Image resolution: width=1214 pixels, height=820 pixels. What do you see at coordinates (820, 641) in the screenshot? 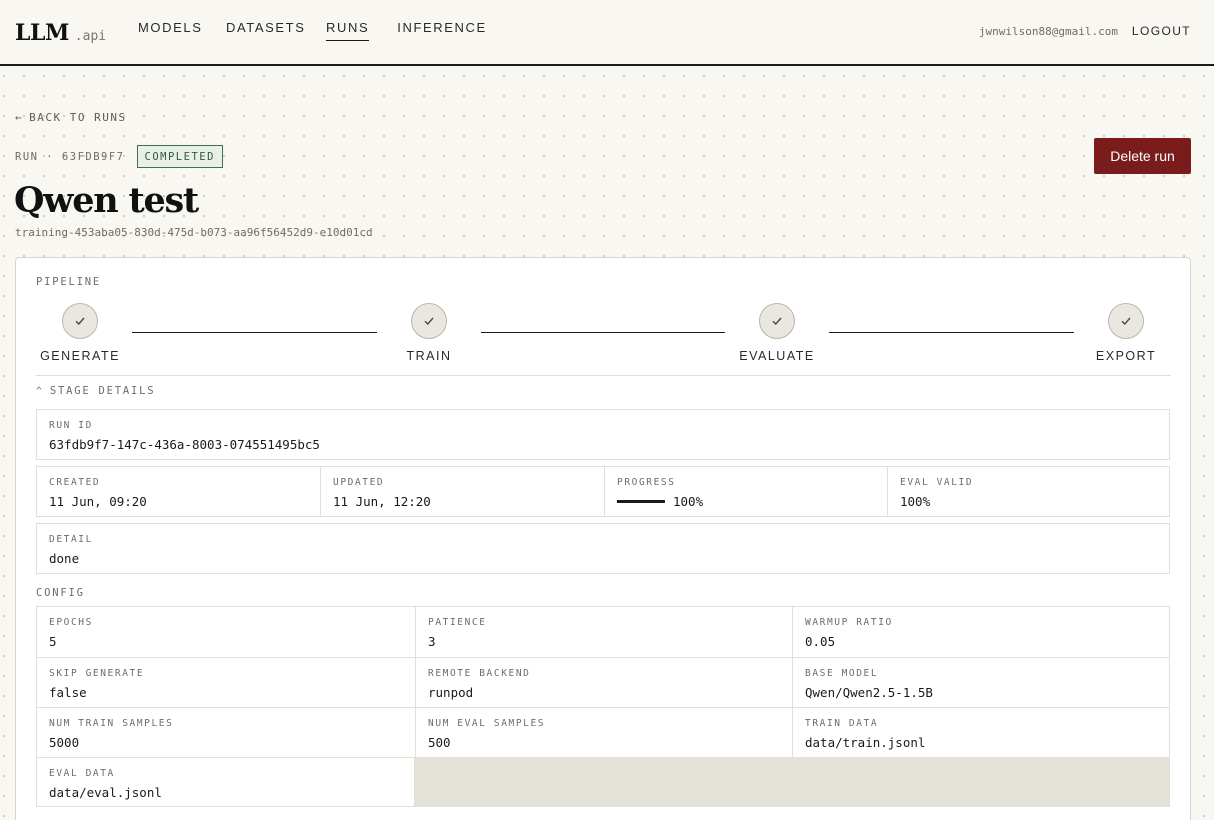
I see `field-value: 0.05` at bounding box center [820, 641].